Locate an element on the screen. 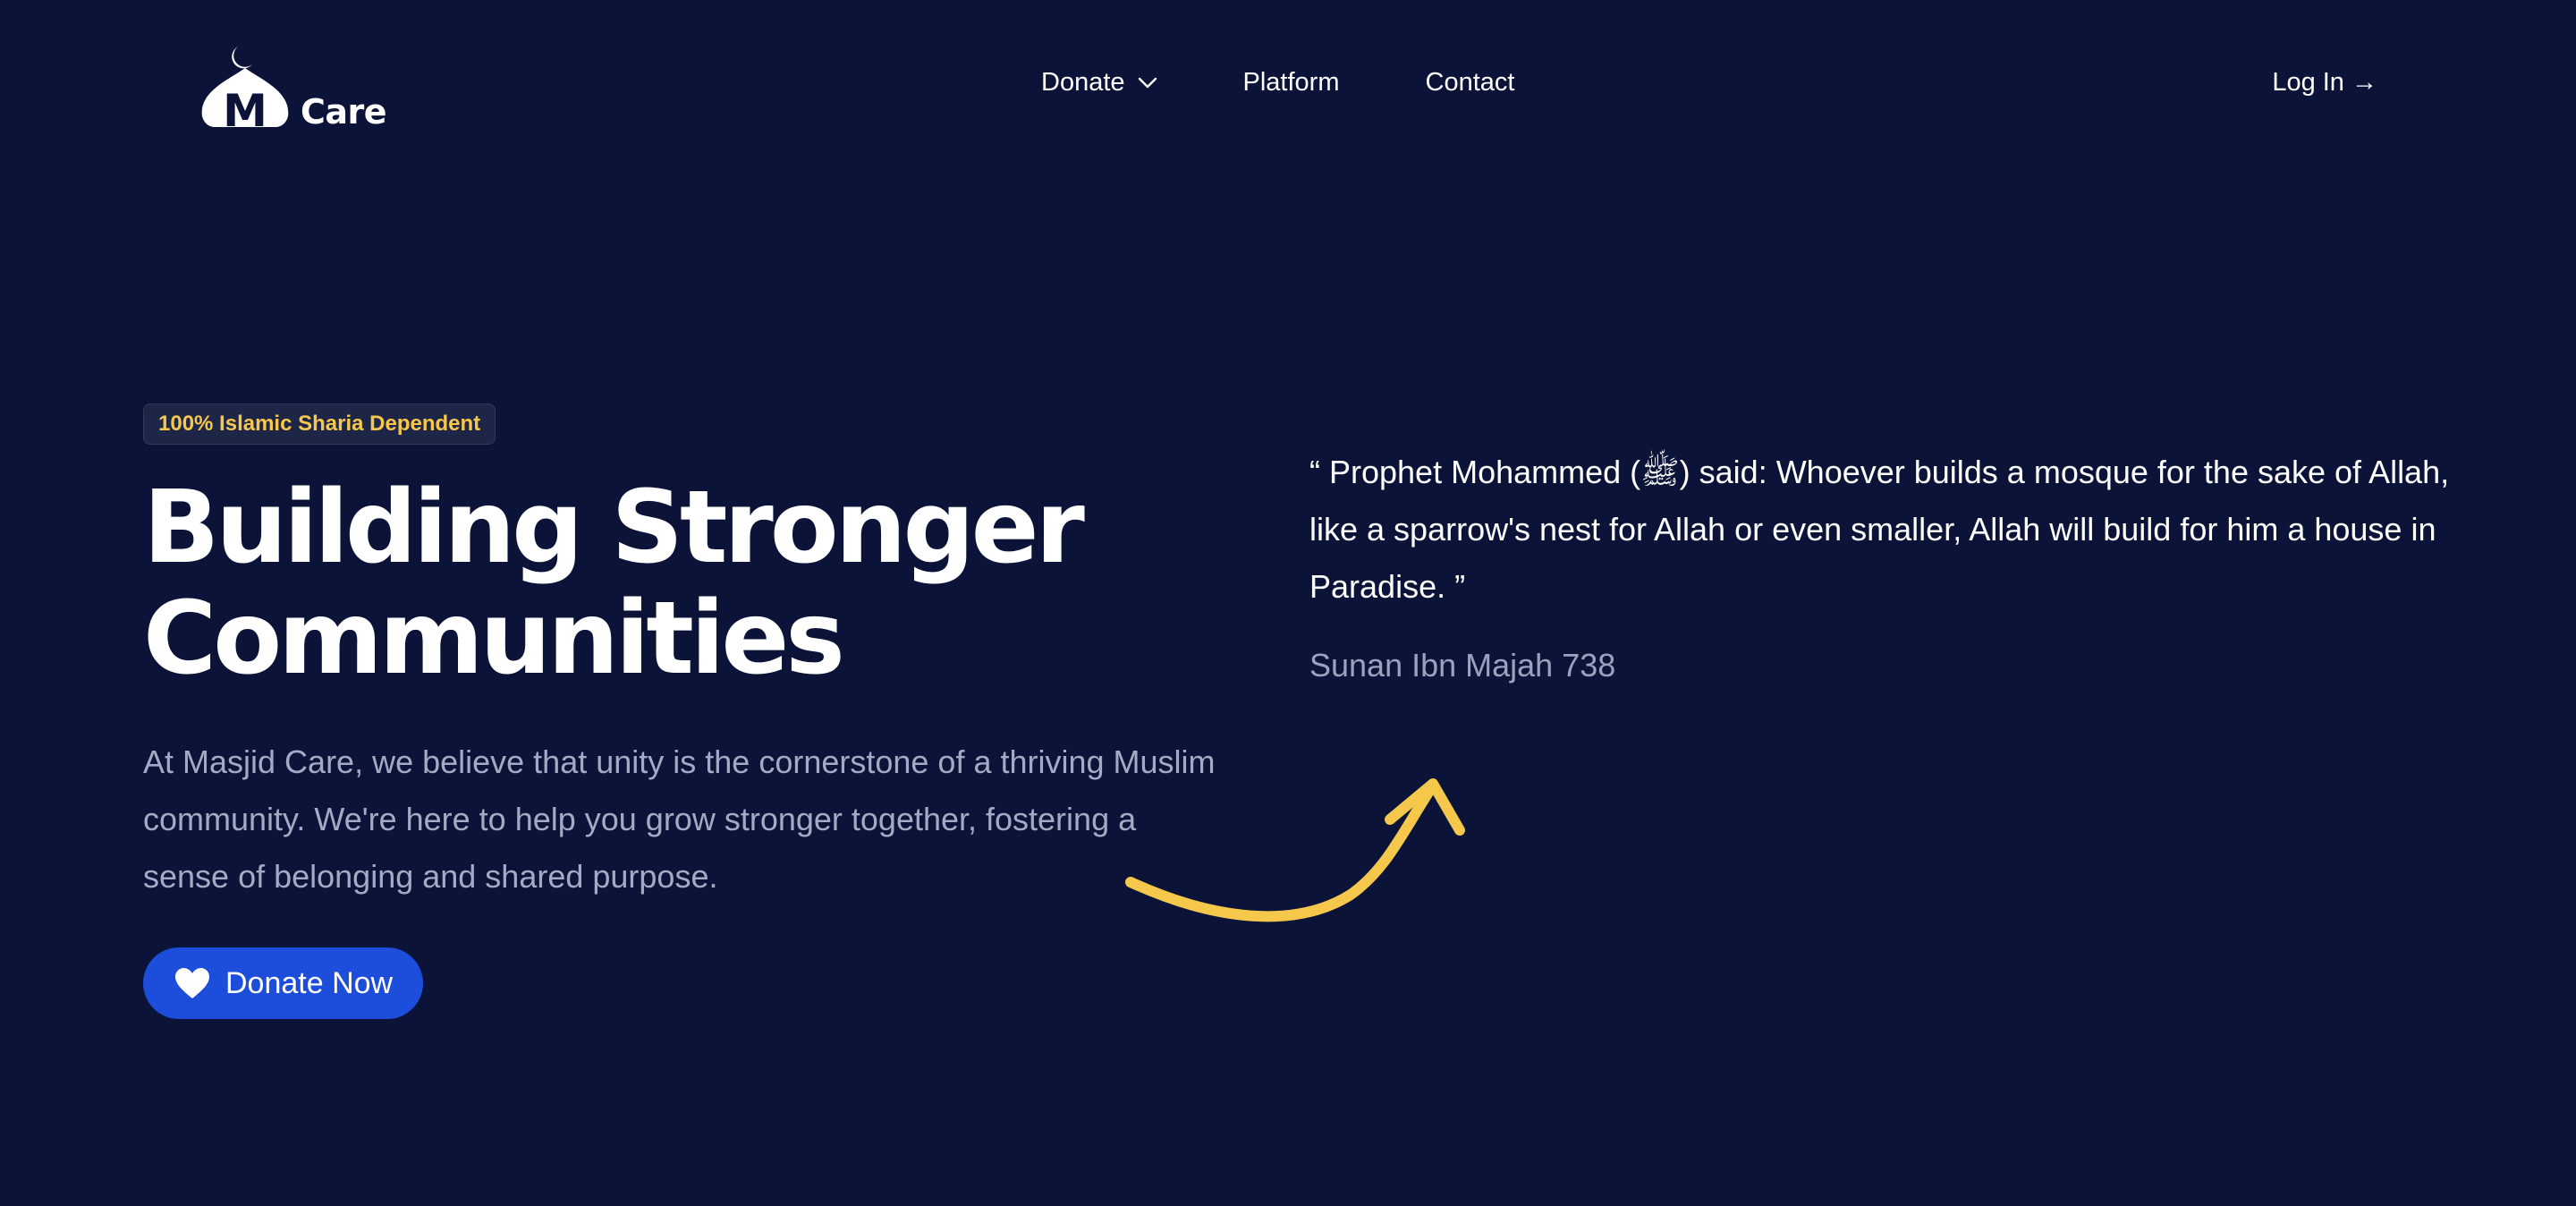 The height and width of the screenshot is (1206, 2576). main-nav: Donate Platform Contact is located at coordinates (1277, 83).